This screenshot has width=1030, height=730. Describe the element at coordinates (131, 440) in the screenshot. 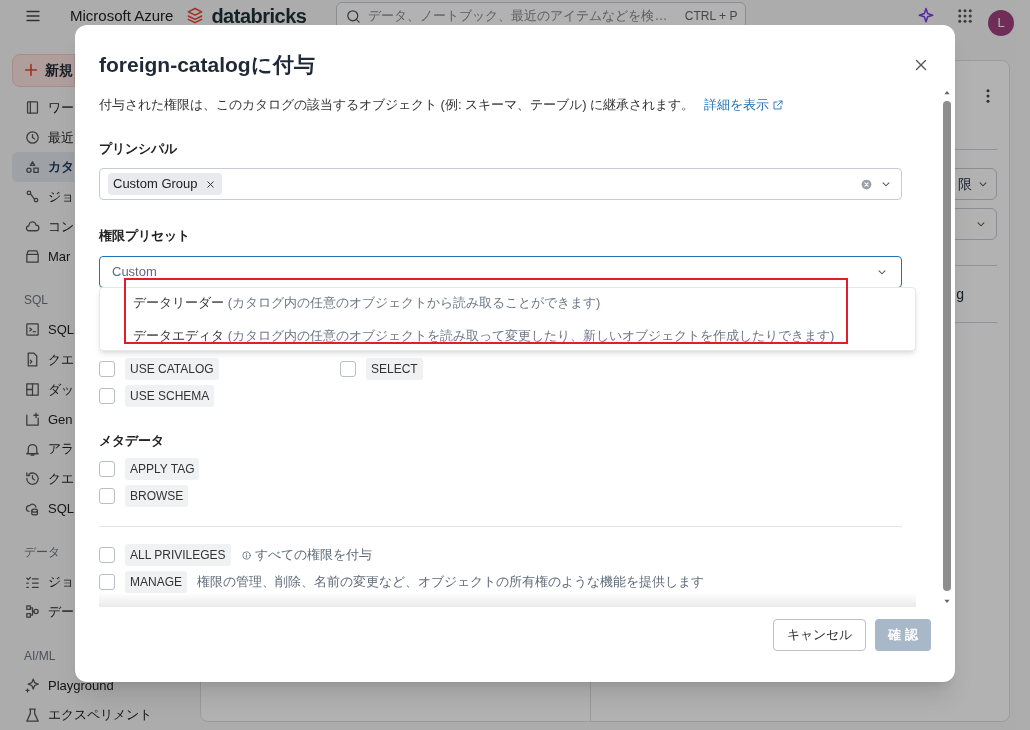

I see `section-heading: メタデータ` at that location.